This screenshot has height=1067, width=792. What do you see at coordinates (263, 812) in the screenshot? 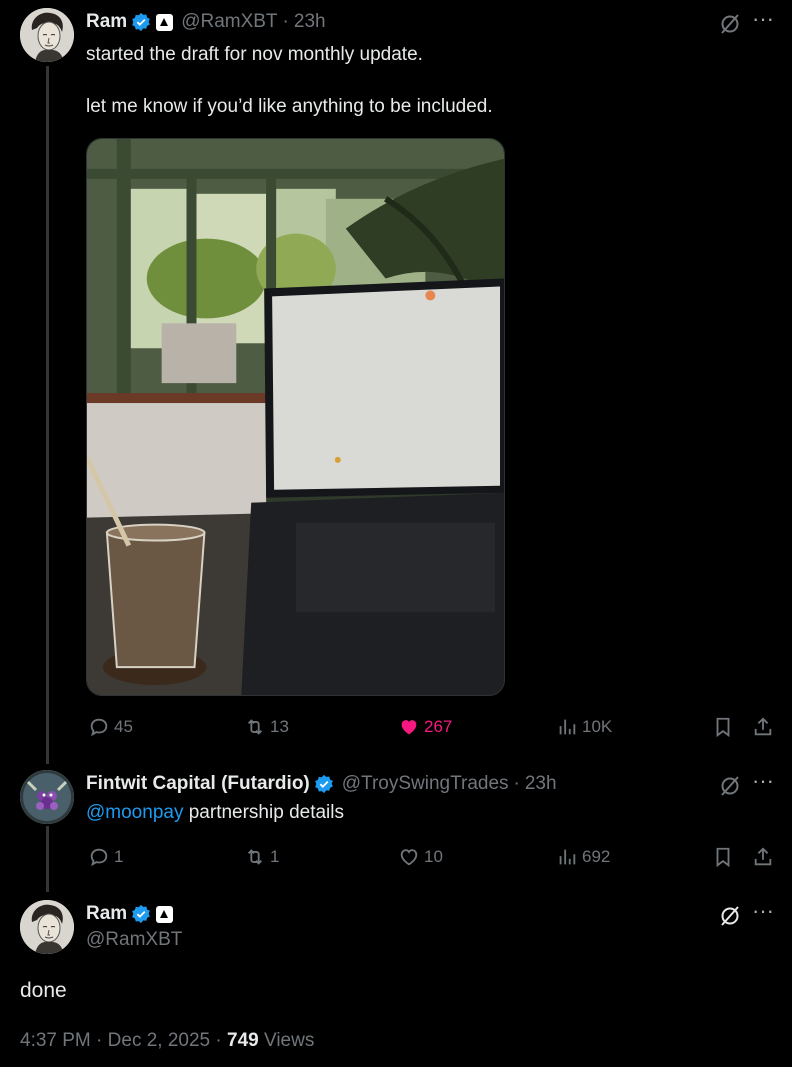
I see `post-text-body: partnership details` at bounding box center [263, 812].